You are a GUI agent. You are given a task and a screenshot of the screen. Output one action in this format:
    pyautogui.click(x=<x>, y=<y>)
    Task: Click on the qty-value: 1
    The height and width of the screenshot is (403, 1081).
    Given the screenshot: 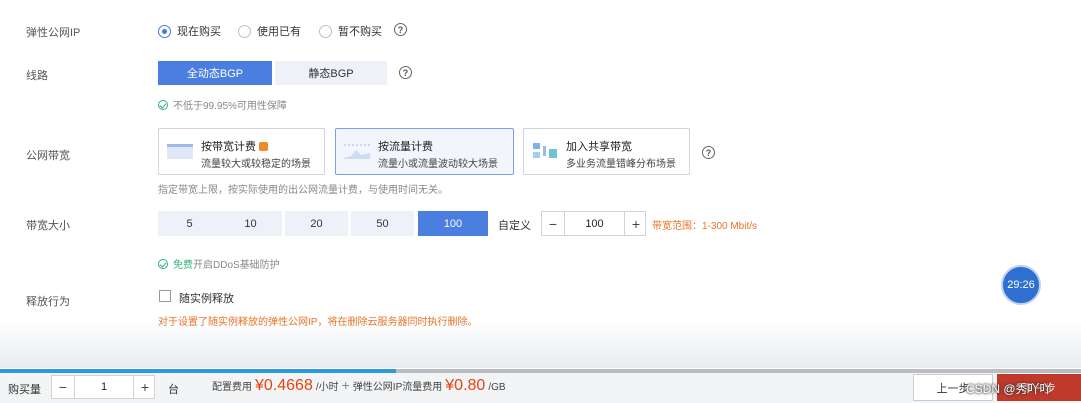 What is the action you would take?
    pyautogui.click(x=104, y=387)
    